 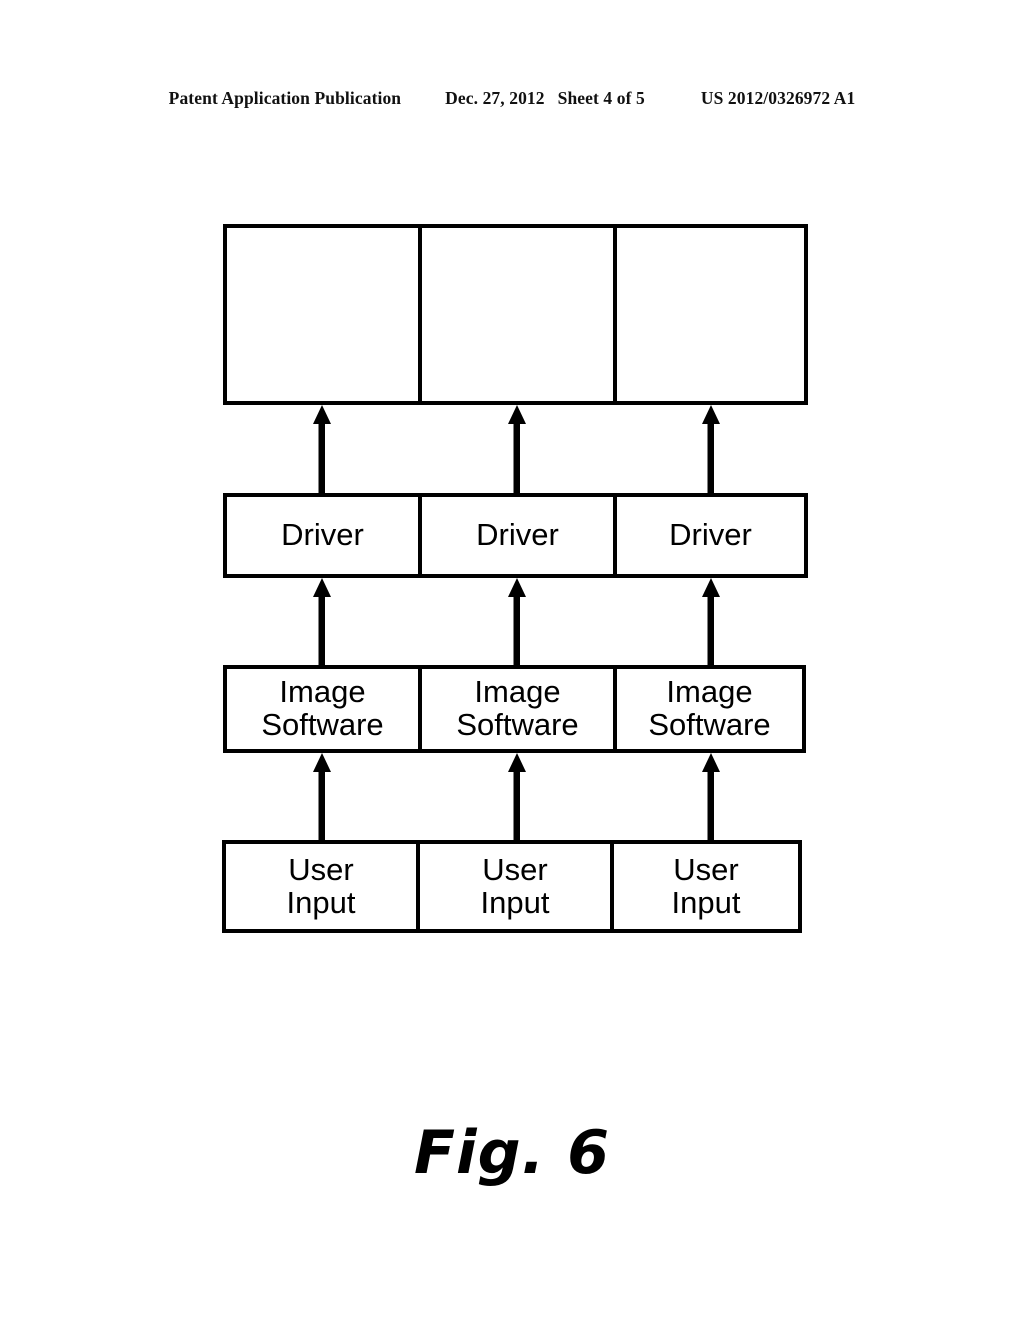 I want to click on driver-box-2-label: Driver, so click(x=517, y=535).